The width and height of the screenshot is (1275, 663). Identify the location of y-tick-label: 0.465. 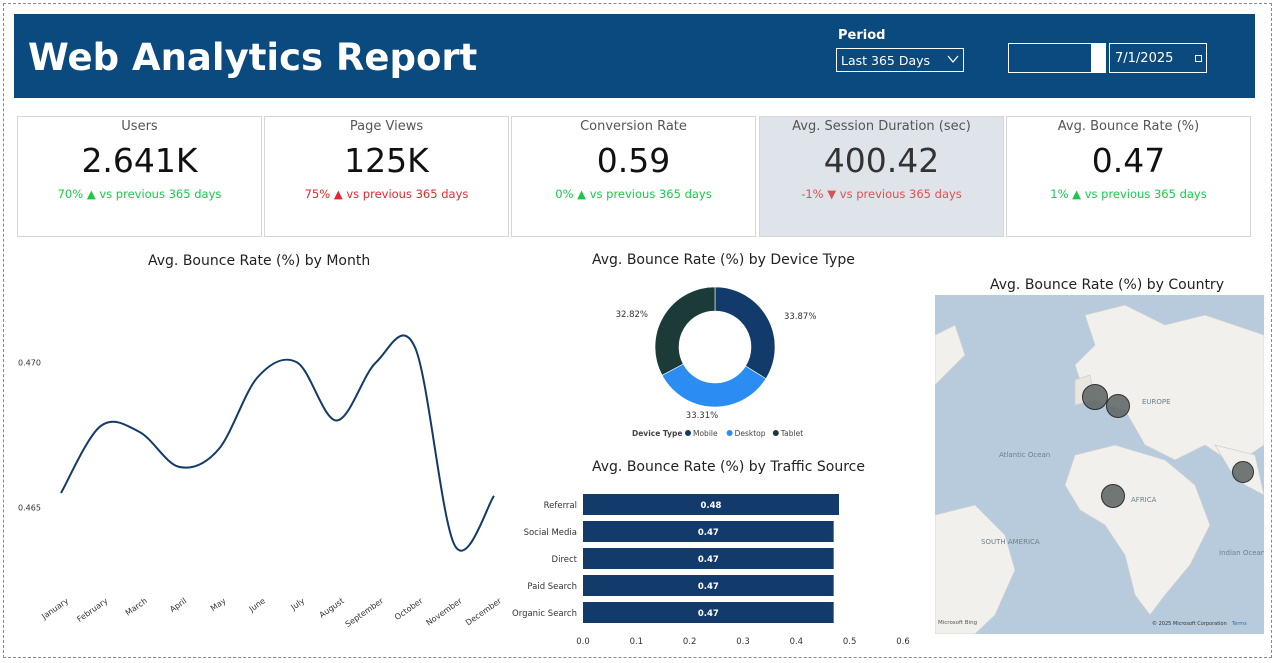
(29, 508).